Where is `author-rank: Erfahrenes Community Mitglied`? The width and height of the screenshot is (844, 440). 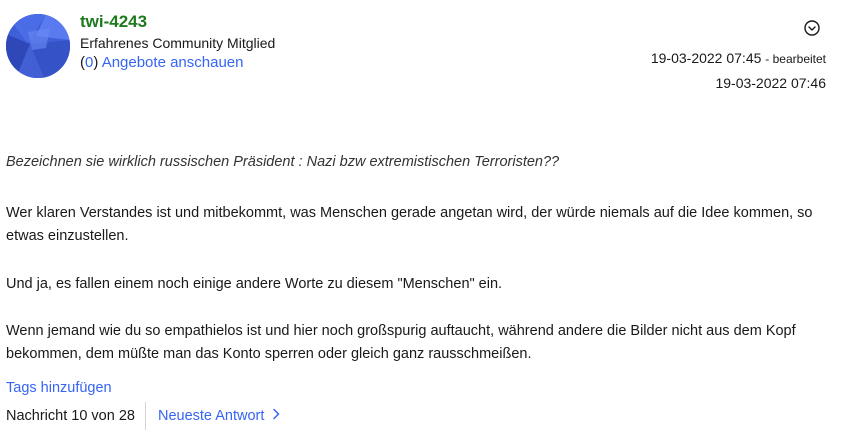
author-rank: Erfahrenes Community Mitglied is located at coordinates (178, 43).